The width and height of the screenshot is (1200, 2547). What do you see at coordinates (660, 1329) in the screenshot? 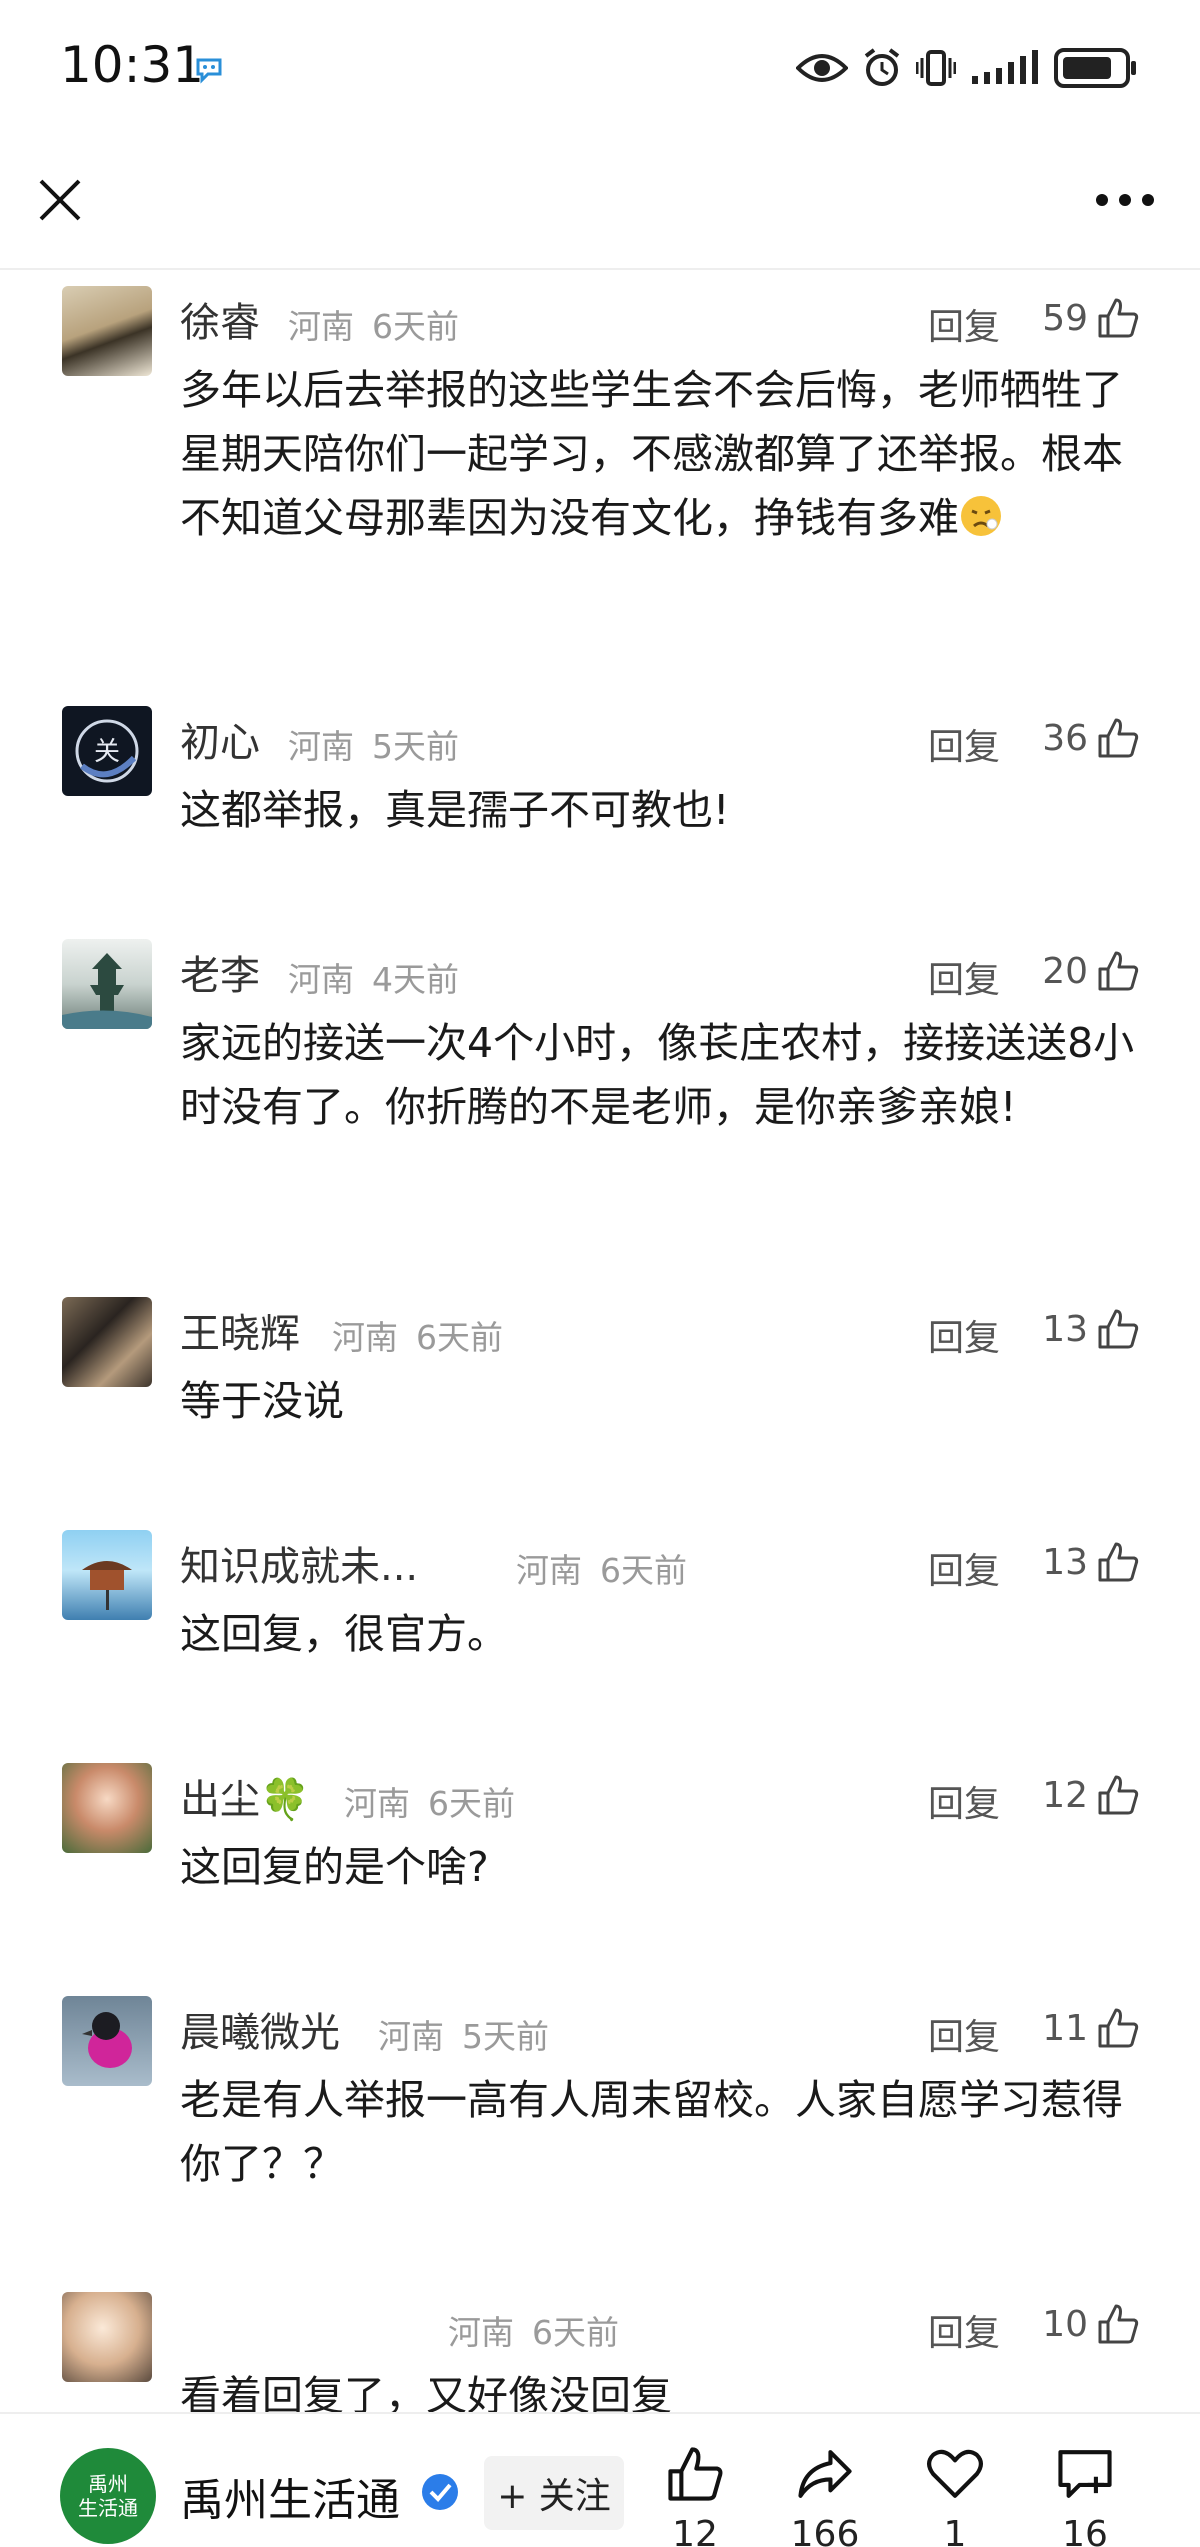
I see `comment-header: 王晓辉 河南 6天前 回复 13` at bounding box center [660, 1329].